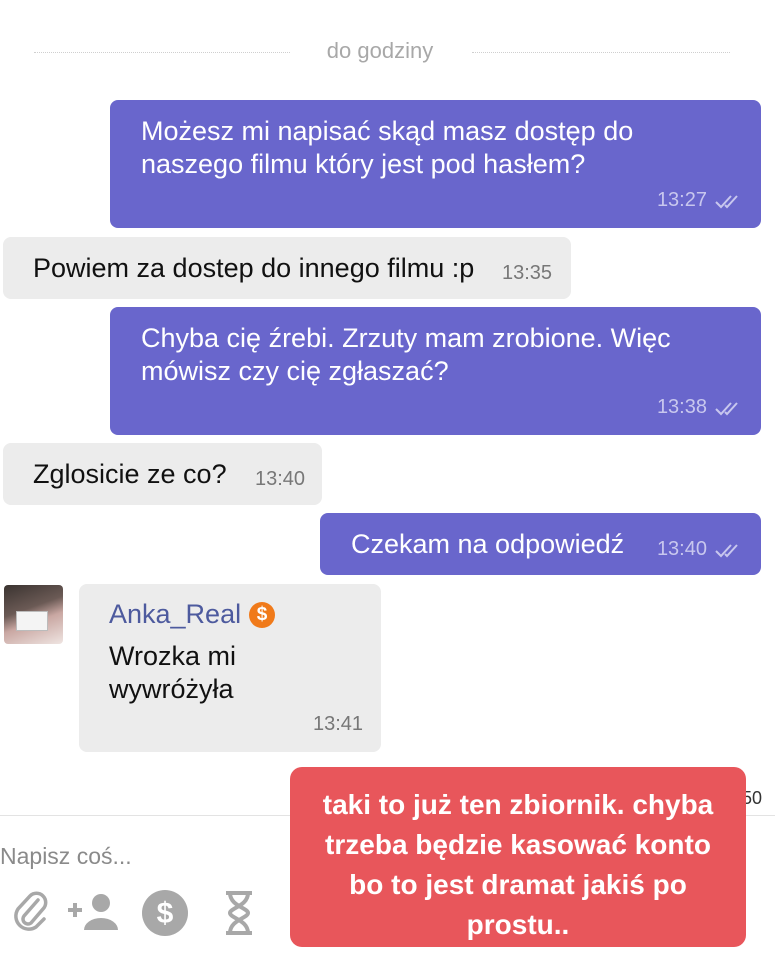  I want to click on message-outgoing: Czekam na odpowiedź 13:40, so click(540, 544).